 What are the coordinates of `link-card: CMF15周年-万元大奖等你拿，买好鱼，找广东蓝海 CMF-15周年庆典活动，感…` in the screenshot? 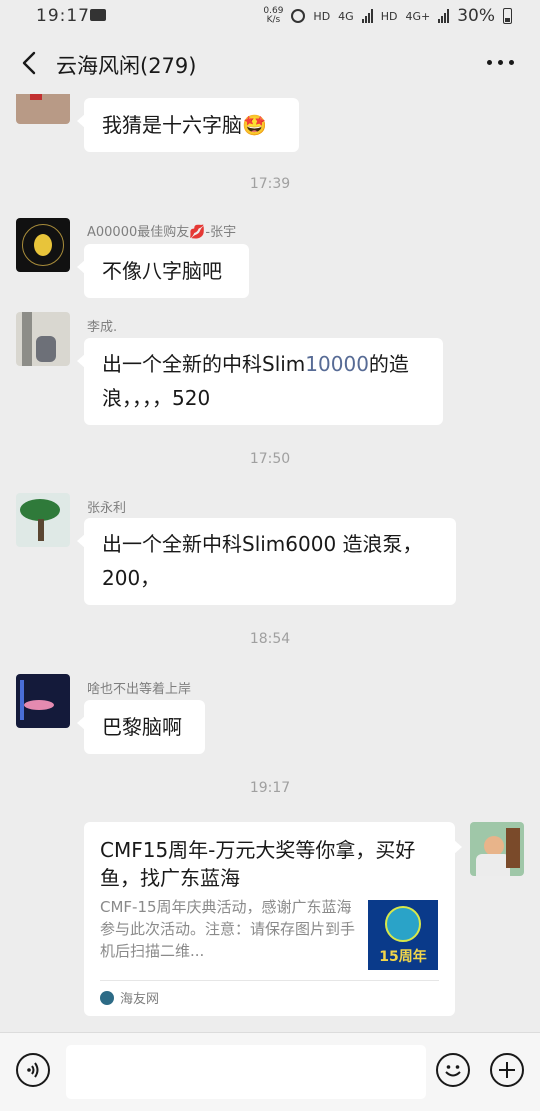 It's located at (273, 919).